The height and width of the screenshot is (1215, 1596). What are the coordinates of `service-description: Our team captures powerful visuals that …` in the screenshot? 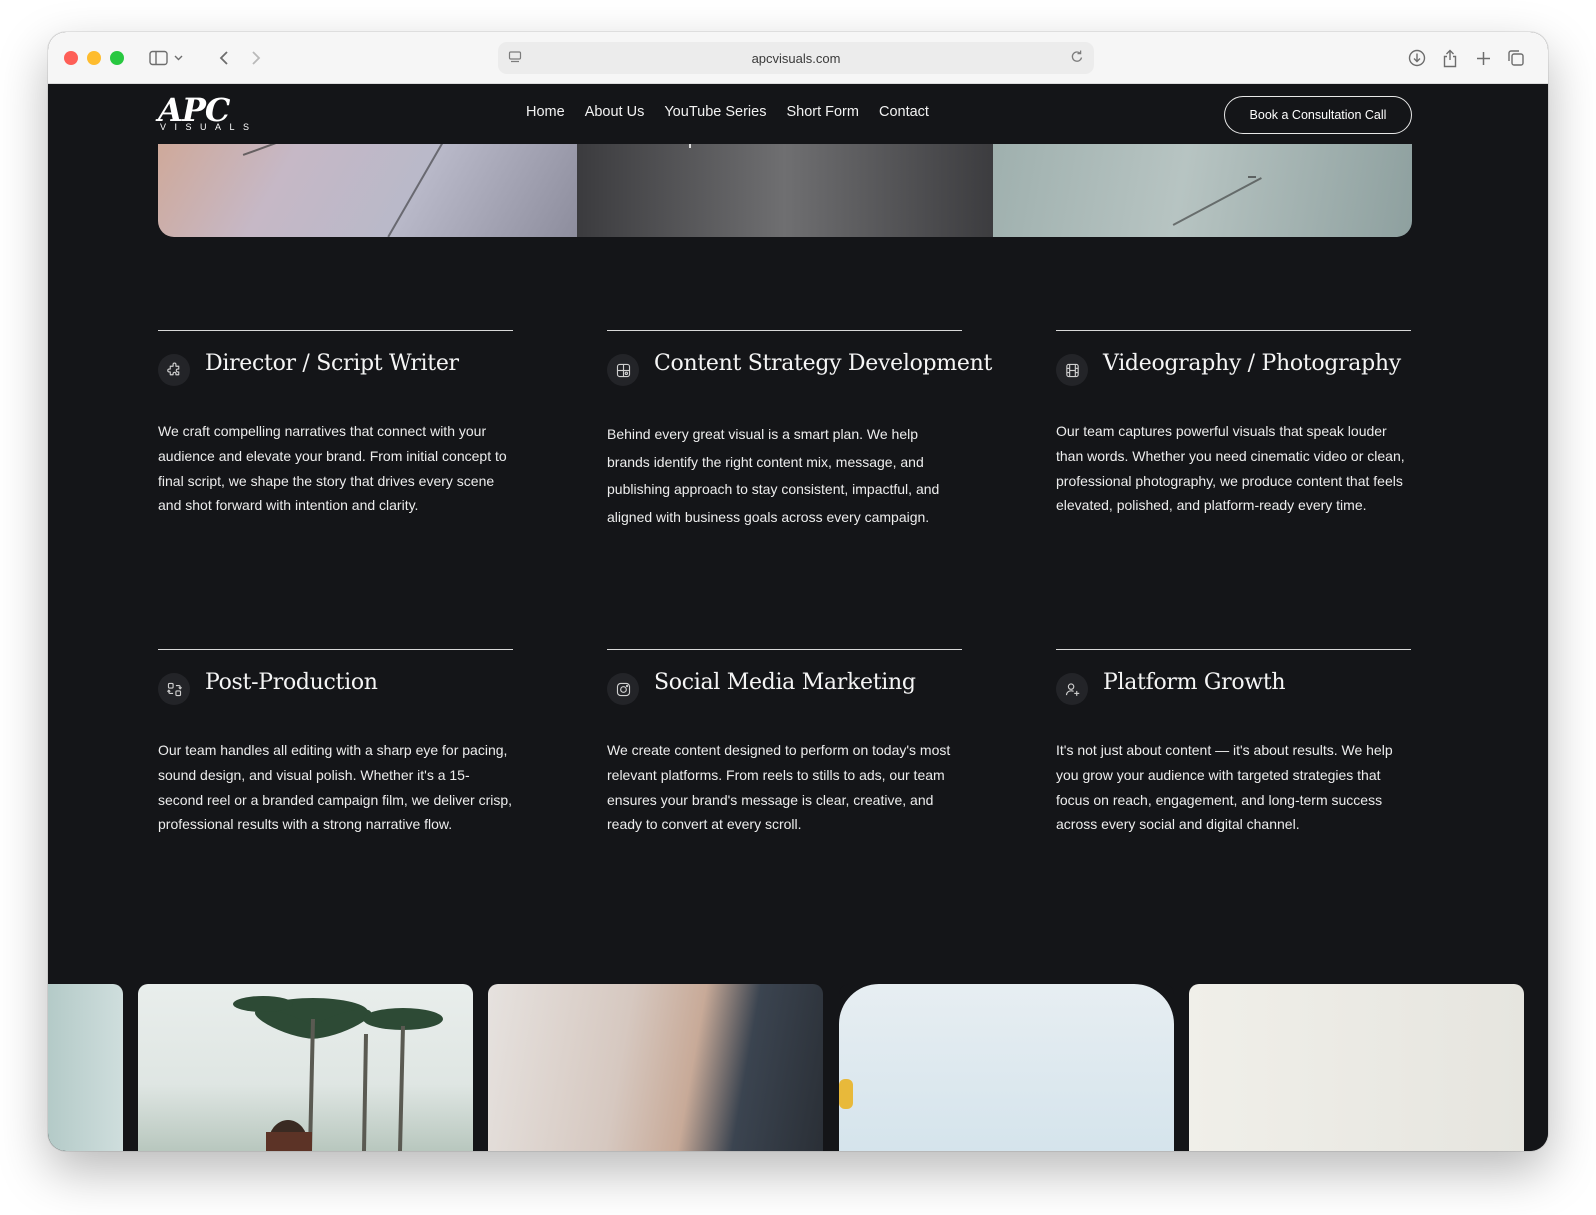 It's located at (1230, 468).